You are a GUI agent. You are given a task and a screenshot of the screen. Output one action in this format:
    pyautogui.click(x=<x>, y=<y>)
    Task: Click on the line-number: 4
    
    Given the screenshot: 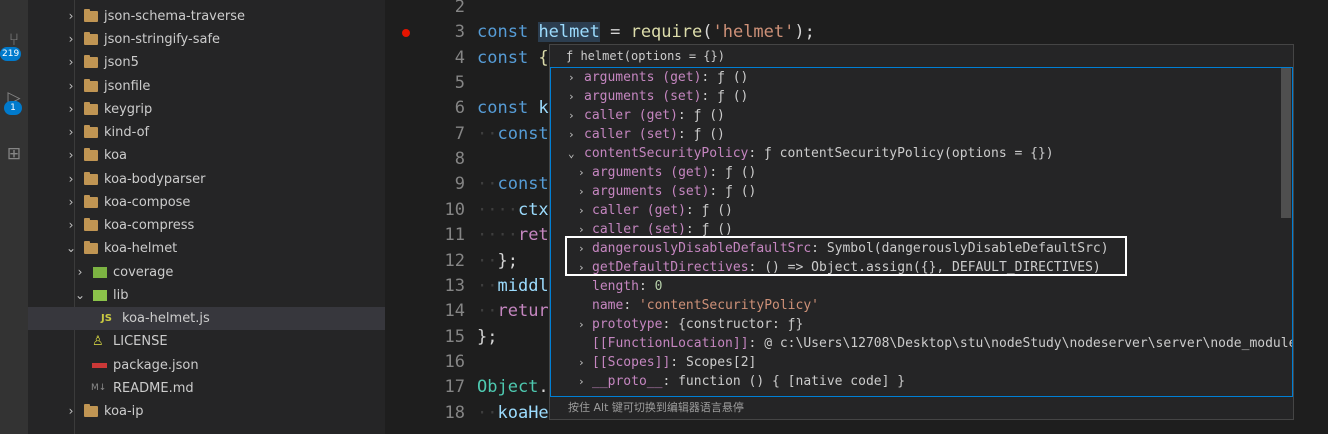 What is the action you would take?
    pyautogui.click(x=459, y=58)
    